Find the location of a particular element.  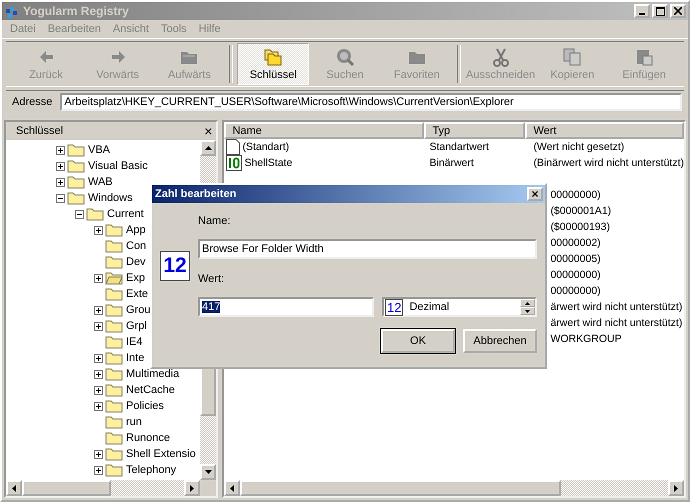

table-cell-text: Standartwert is located at coordinates (459, 147).